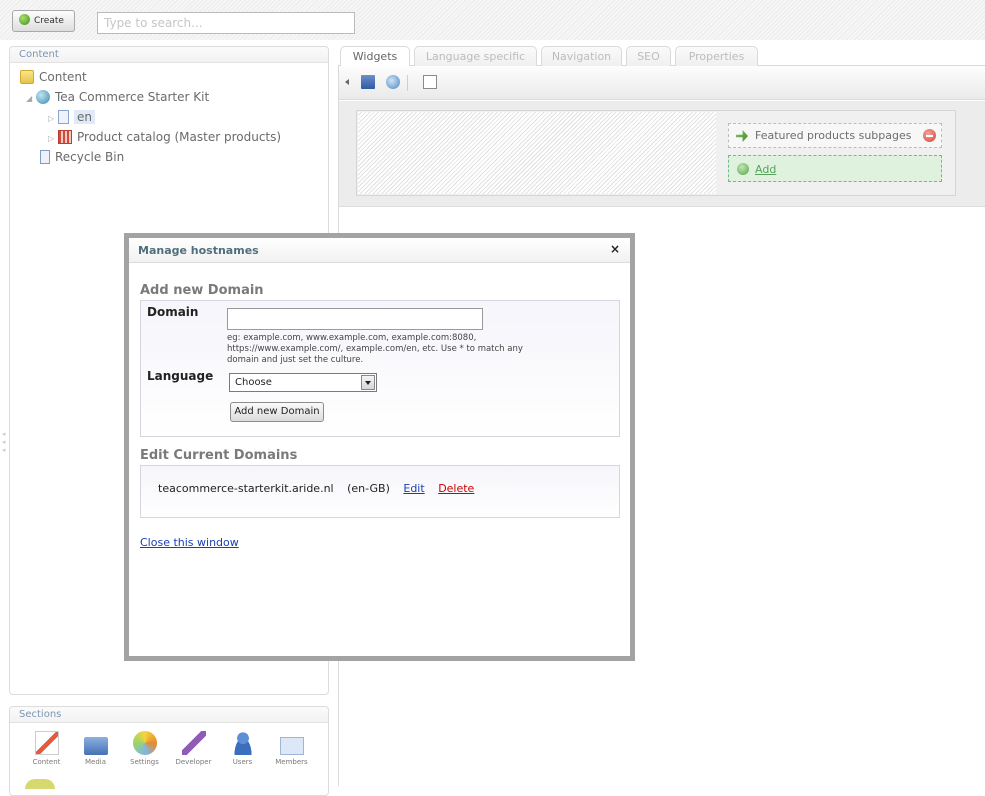 This screenshot has width=985, height=796. Describe the element at coordinates (144, 762) in the screenshot. I see `section-label: Settings` at that location.